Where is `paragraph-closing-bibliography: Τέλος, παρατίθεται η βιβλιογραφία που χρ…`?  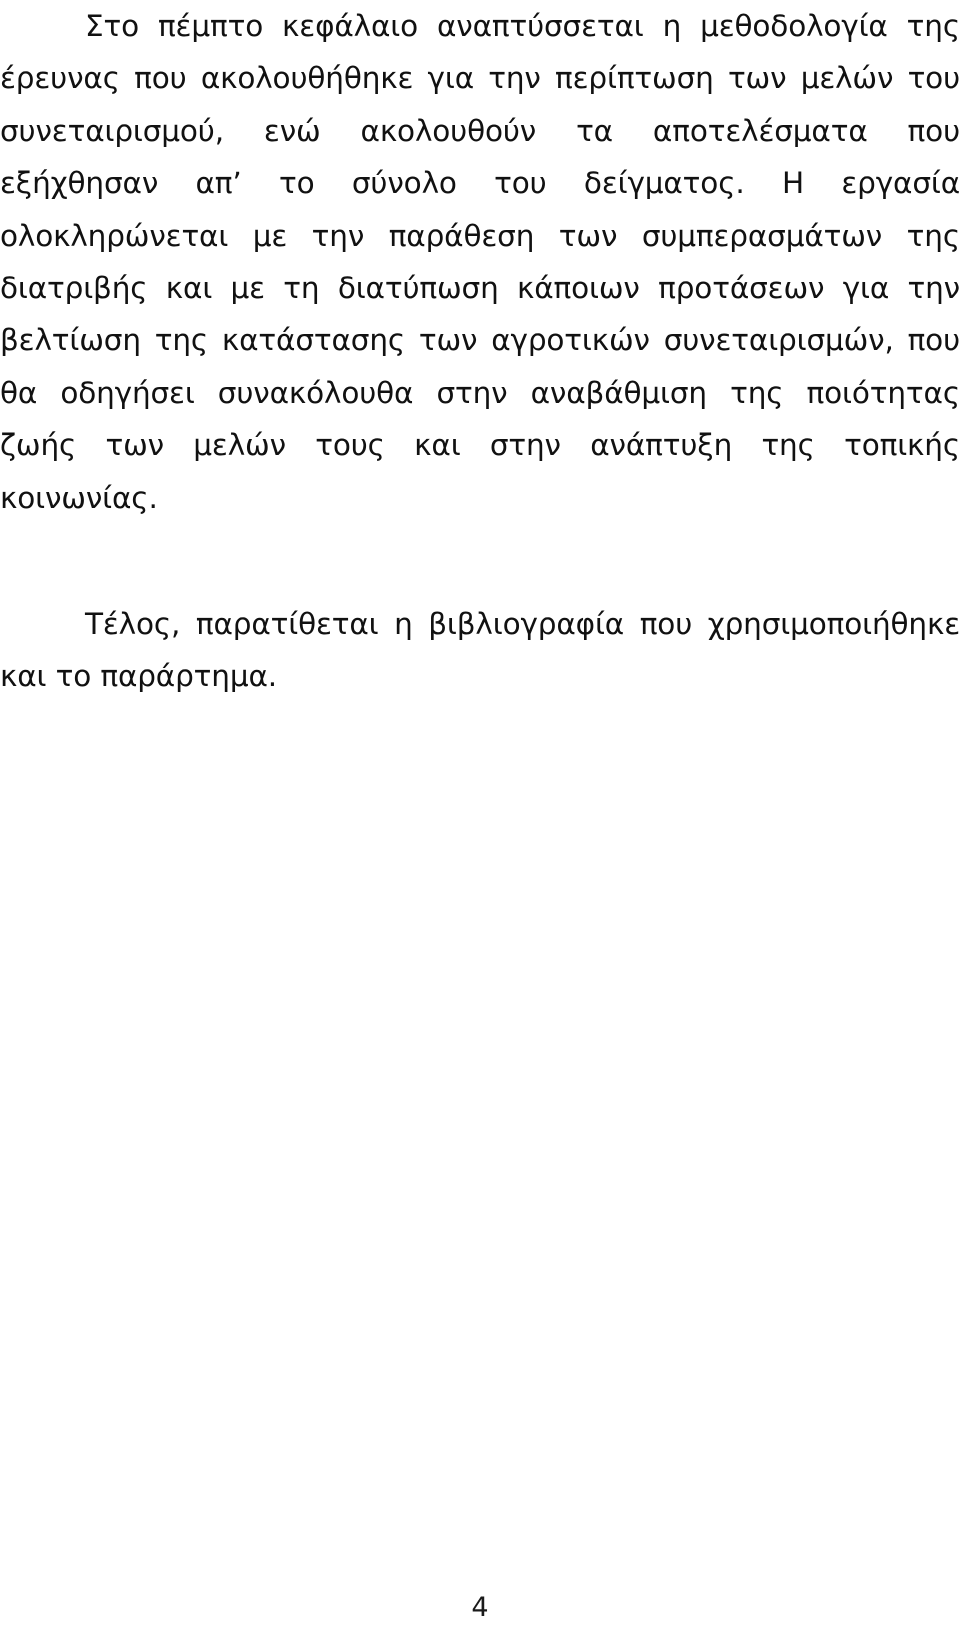
paragraph-closing-bibliography: Τέλος, παρατίθεται η βιβλιογραφία που χρ… is located at coordinates (480, 650).